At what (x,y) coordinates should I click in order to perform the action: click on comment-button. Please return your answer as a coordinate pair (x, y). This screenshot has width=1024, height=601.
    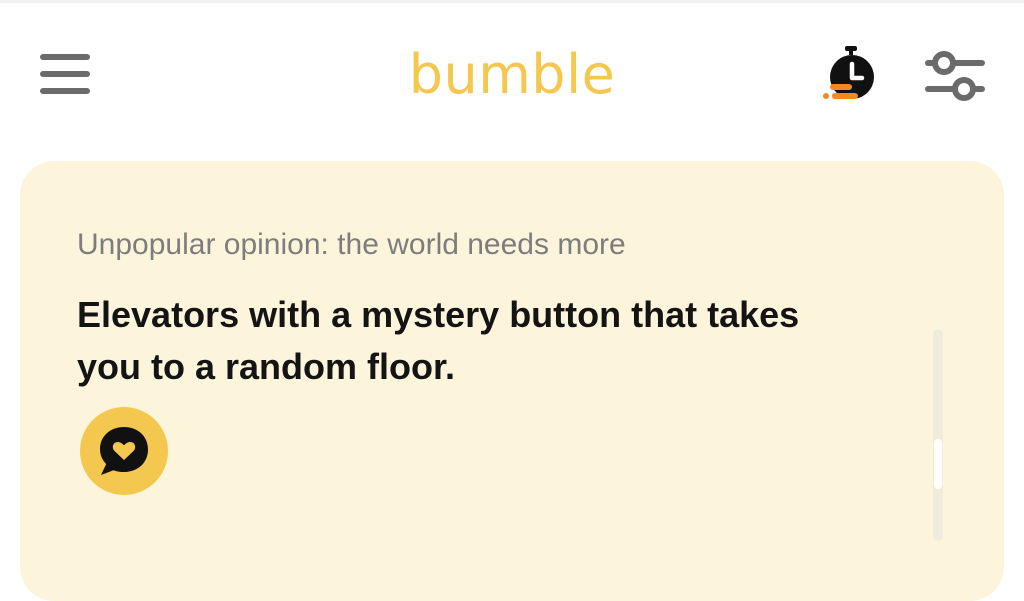
    Looking at the image, I should click on (124, 451).